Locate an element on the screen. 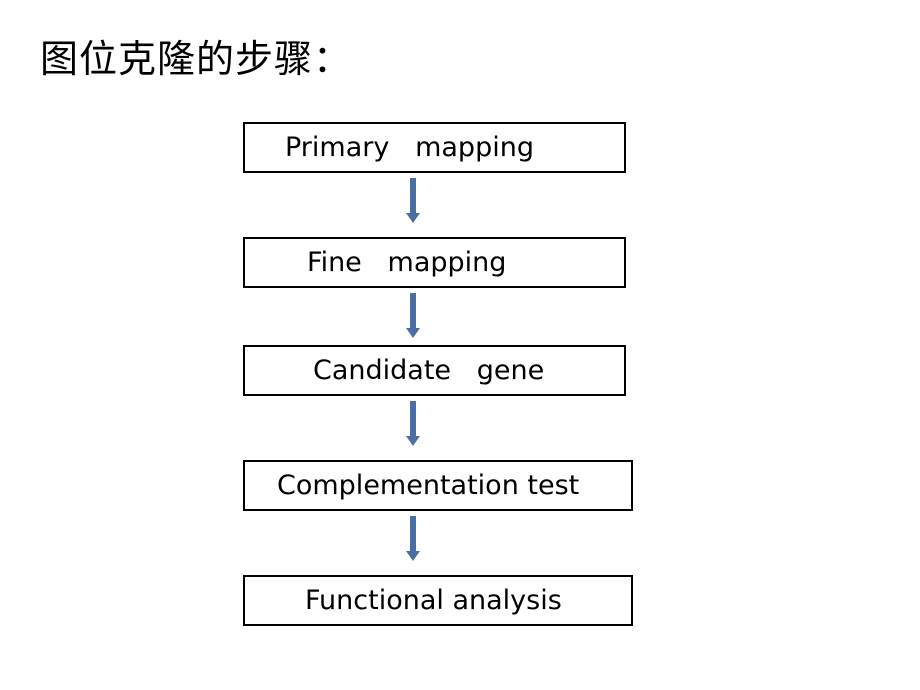 This screenshot has width=920, height=690. step-box-functional-analysis: Functional analysis is located at coordinates (438, 600).